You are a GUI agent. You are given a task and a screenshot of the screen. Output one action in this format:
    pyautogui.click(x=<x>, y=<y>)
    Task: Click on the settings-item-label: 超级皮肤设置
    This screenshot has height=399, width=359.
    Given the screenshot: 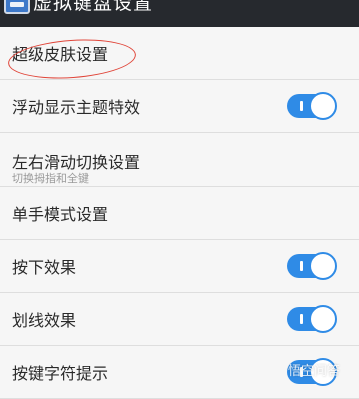 What is the action you would take?
    pyautogui.click(x=60, y=54)
    